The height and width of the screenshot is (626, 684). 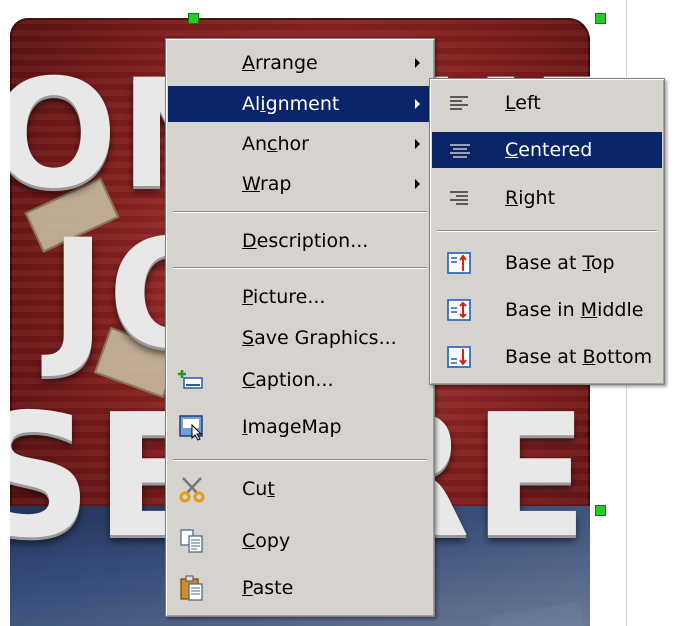 I want to click on paste-icon, so click(x=191, y=588).